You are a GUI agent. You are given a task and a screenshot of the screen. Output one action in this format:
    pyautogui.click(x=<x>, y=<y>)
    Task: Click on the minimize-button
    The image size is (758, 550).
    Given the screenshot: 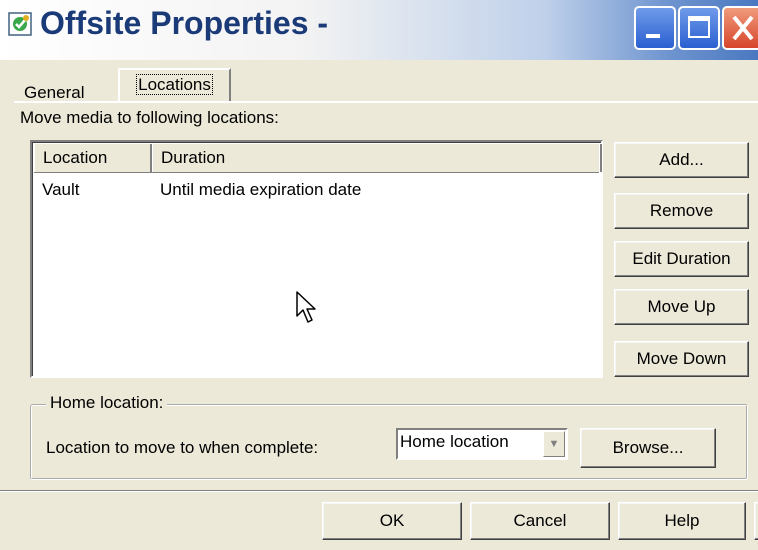 What is the action you would take?
    pyautogui.click(x=655, y=28)
    